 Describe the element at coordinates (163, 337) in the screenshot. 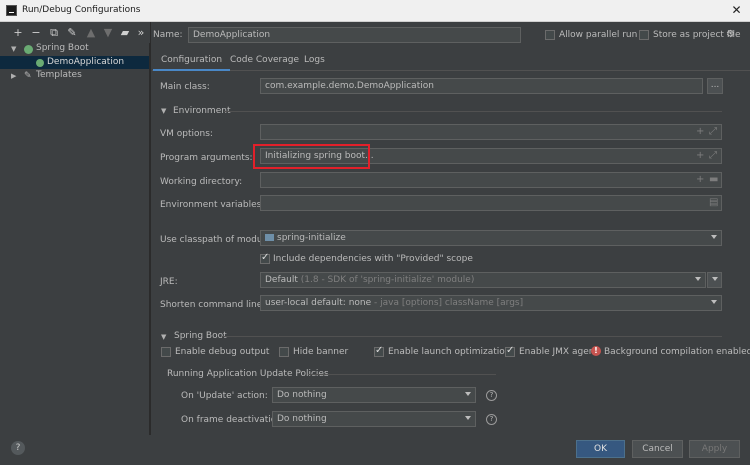

I see `collapse-spring-boot-icon: ▼` at that location.